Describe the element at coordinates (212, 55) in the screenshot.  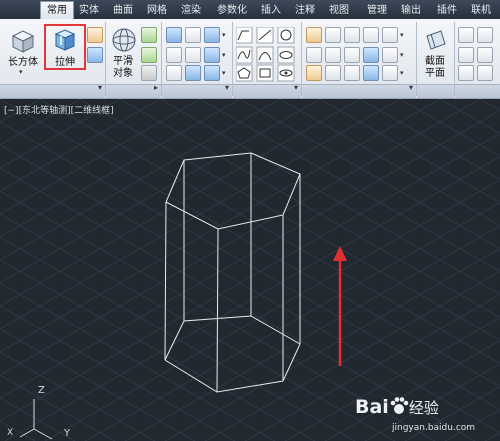
I see `extrude-faces-icon` at that location.